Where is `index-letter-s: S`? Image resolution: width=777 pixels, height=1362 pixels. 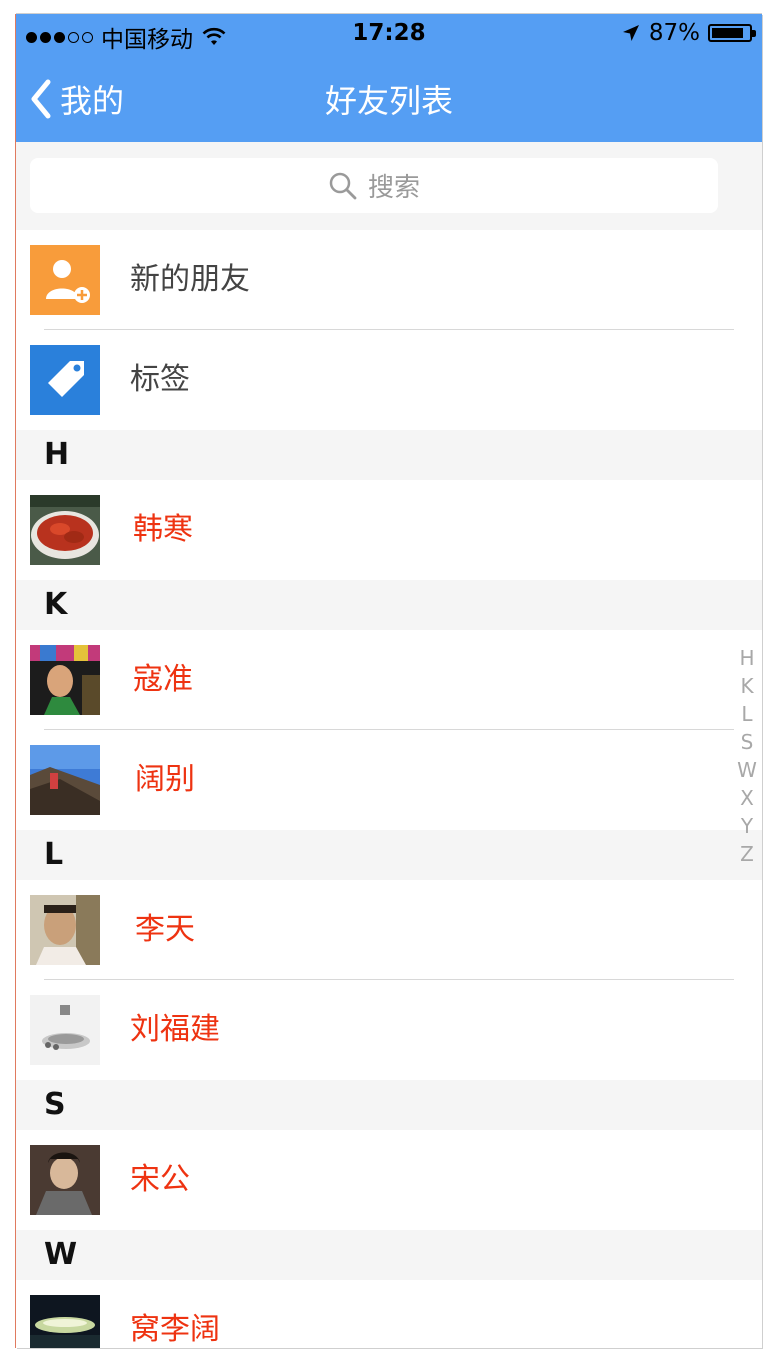
index-letter-s: S is located at coordinates (747, 742).